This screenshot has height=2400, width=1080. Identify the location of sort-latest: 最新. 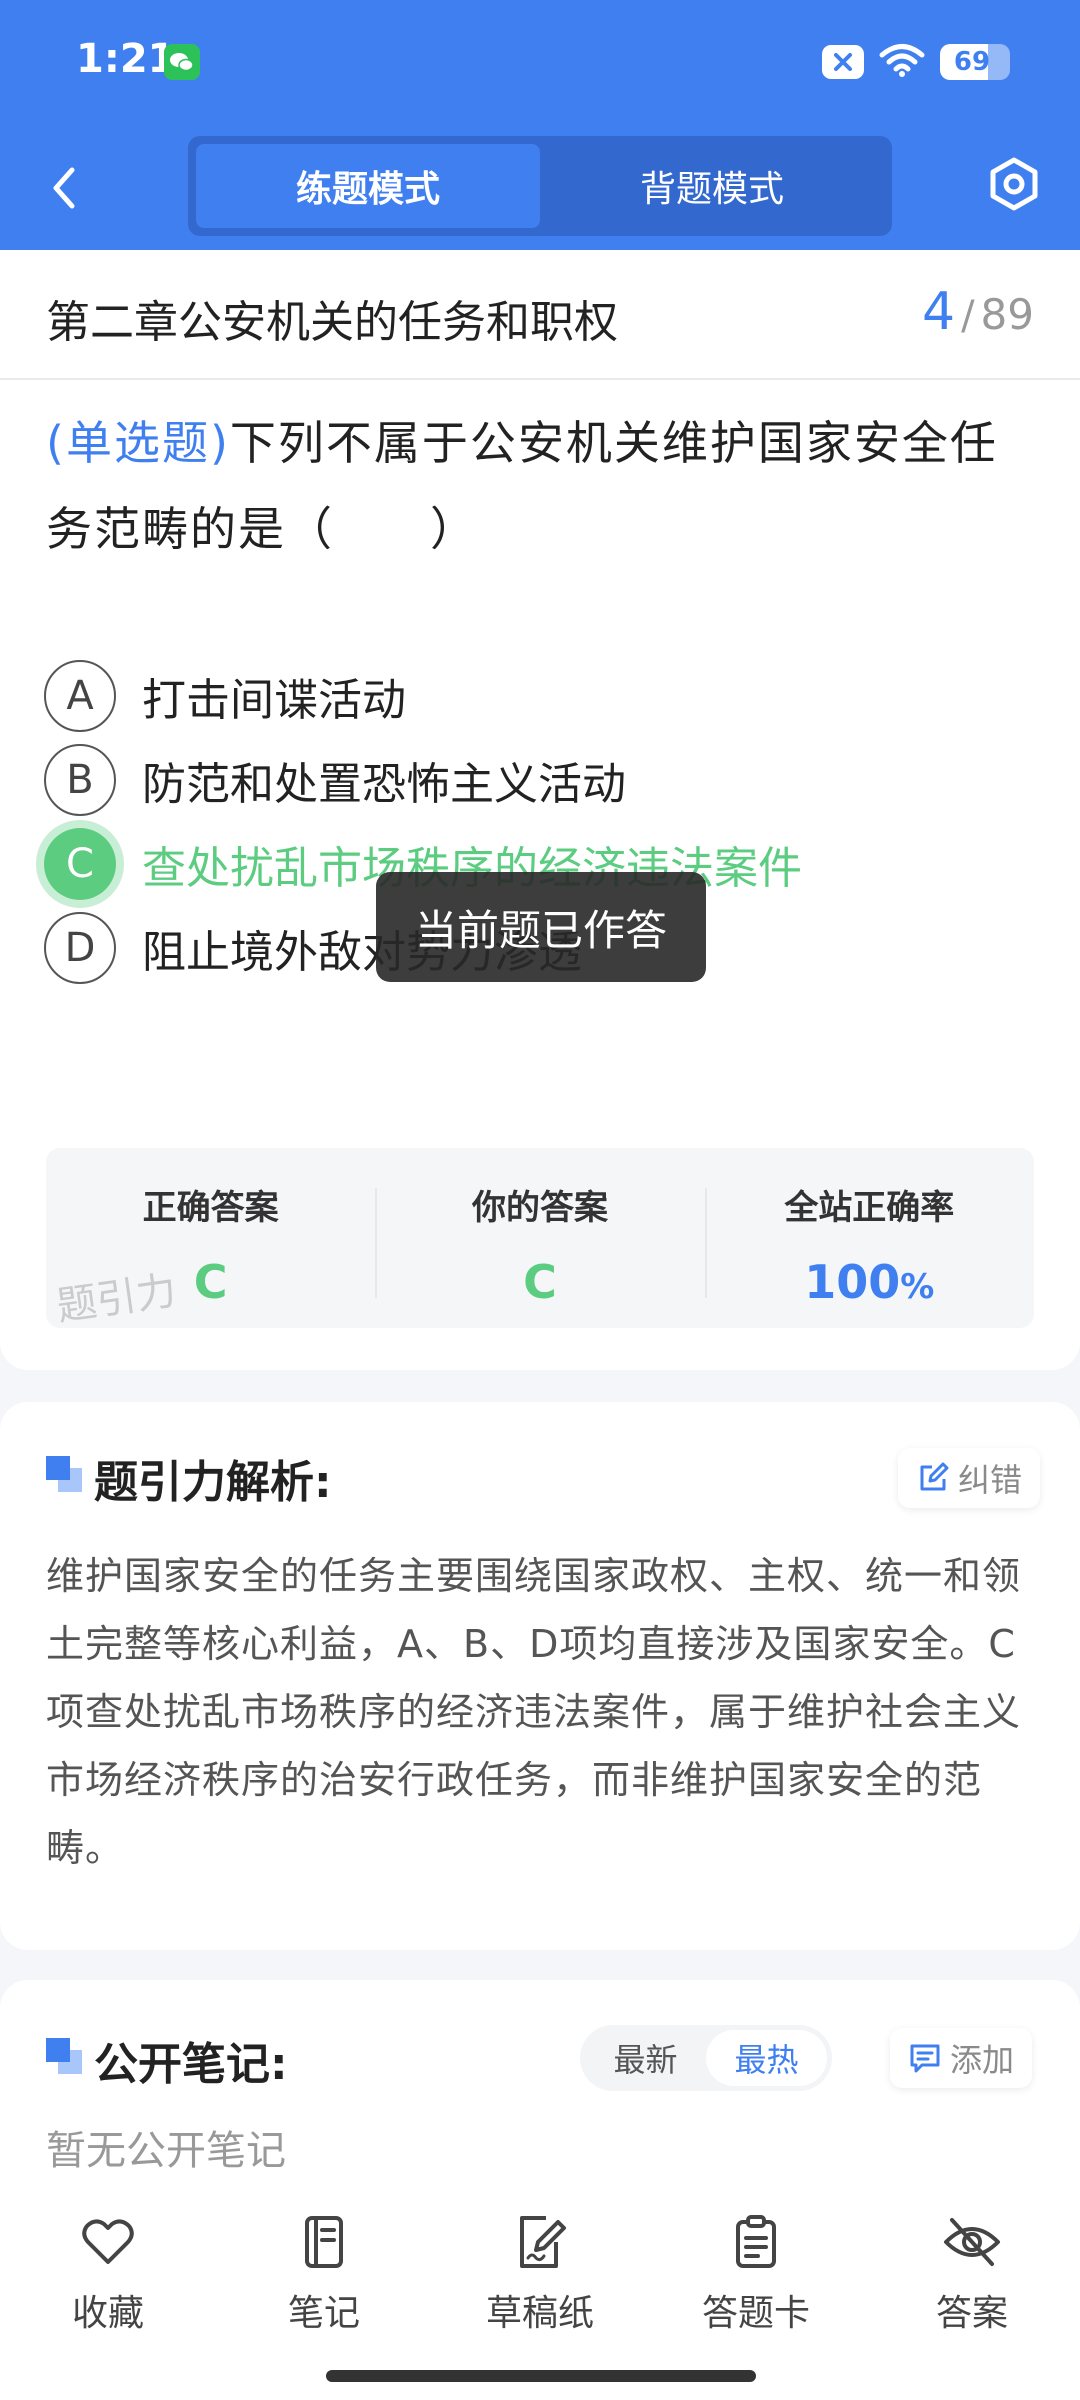
(645, 2058).